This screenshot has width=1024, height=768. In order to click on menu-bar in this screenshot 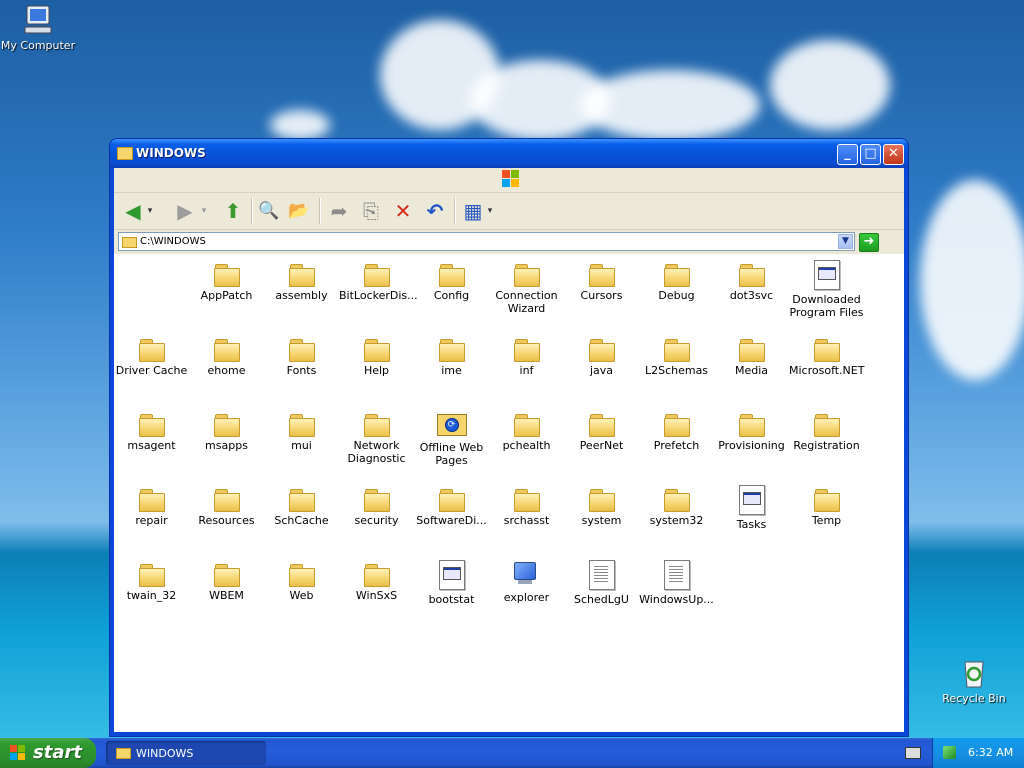, I will do `click(509, 180)`.